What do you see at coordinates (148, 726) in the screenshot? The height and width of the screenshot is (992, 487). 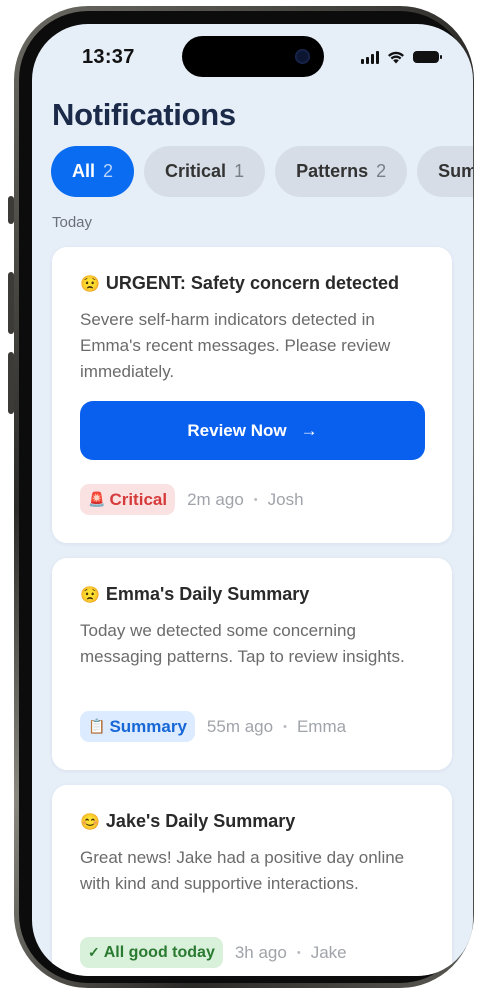 I see `badge-label: Summary` at bounding box center [148, 726].